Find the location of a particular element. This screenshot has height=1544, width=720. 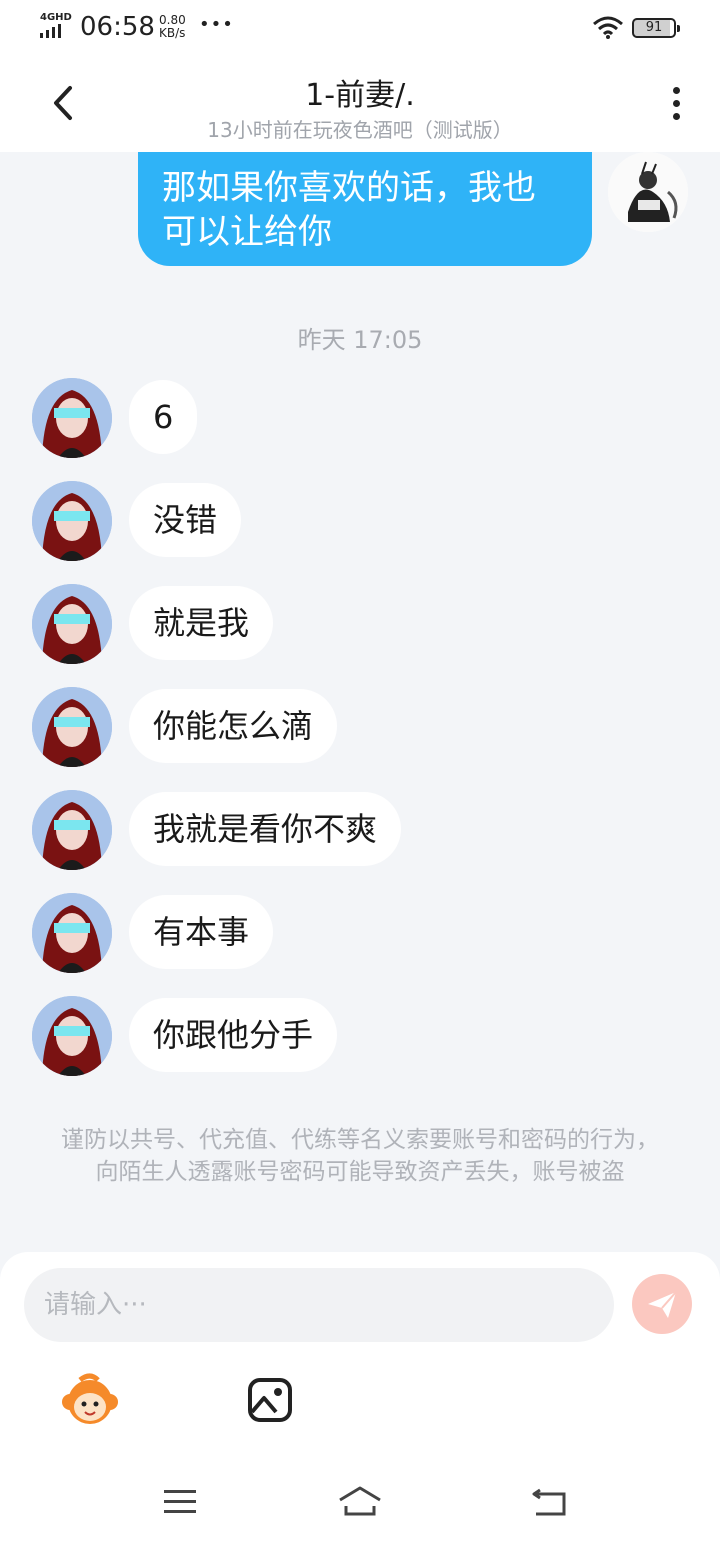

battery-indicator: 91 is located at coordinates (656, 28).